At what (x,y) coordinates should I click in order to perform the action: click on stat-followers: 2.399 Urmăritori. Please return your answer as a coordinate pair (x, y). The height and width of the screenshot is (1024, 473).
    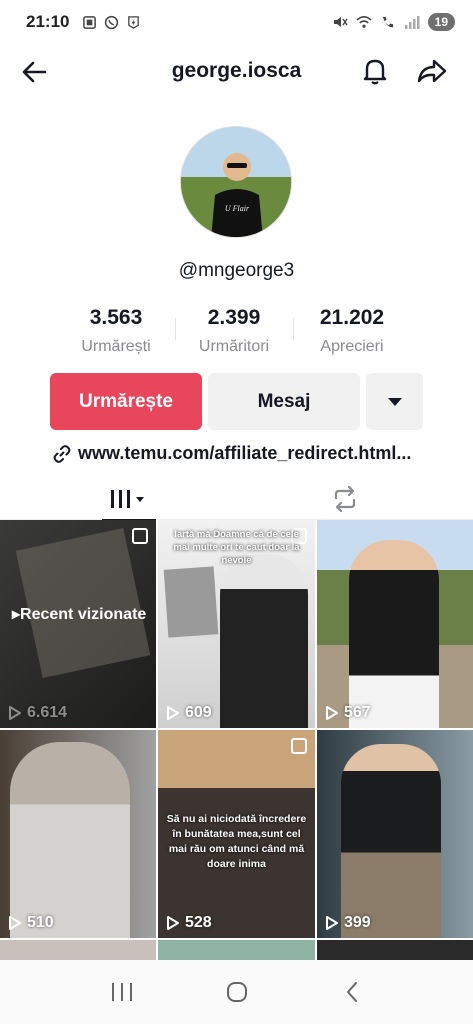
    Looking at the image, I should click on (234, 331).